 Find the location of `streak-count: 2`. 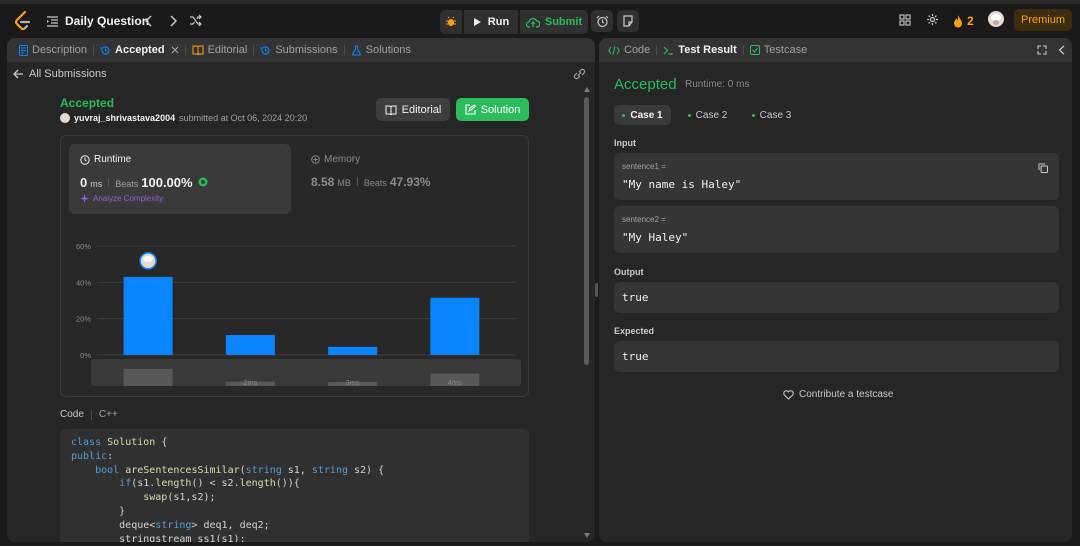

streak-count: 2 is located at coordinates (970, 21).